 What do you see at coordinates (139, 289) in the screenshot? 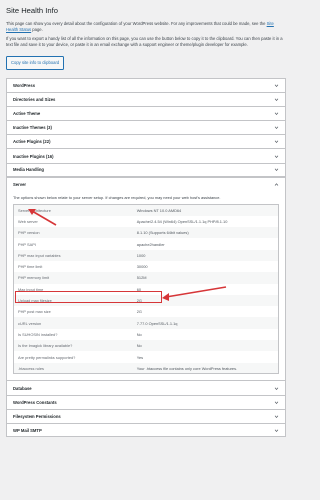
I see `row-value: 60` at bounding box center [139, 289].